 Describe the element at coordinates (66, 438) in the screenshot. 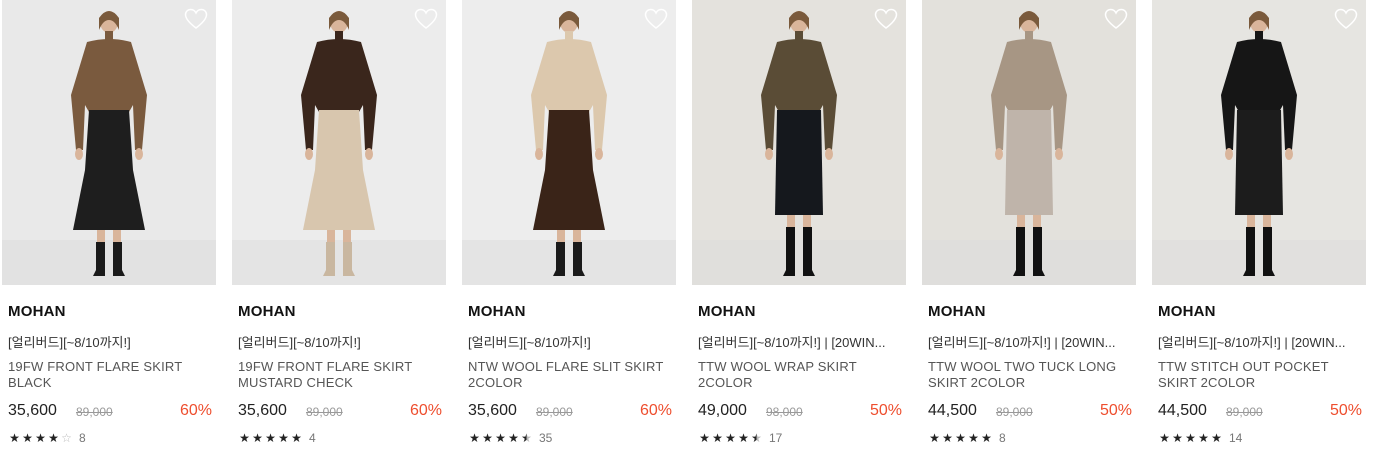

I see `star-empty-icon: ☆` at that location.